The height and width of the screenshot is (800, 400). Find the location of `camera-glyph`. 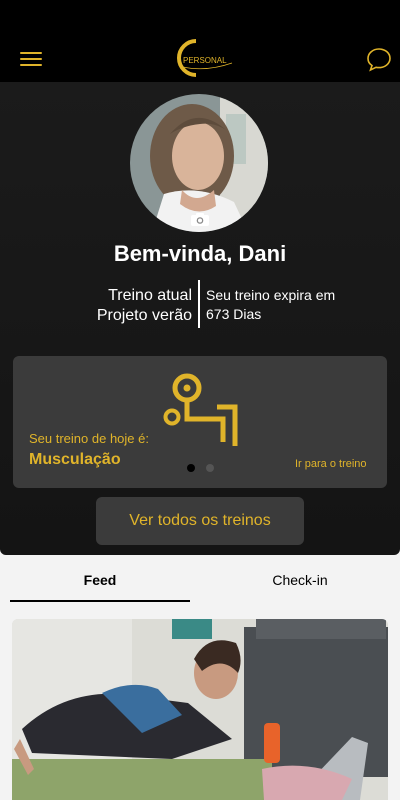

camera-glyph is located at coordinates (200, 219).